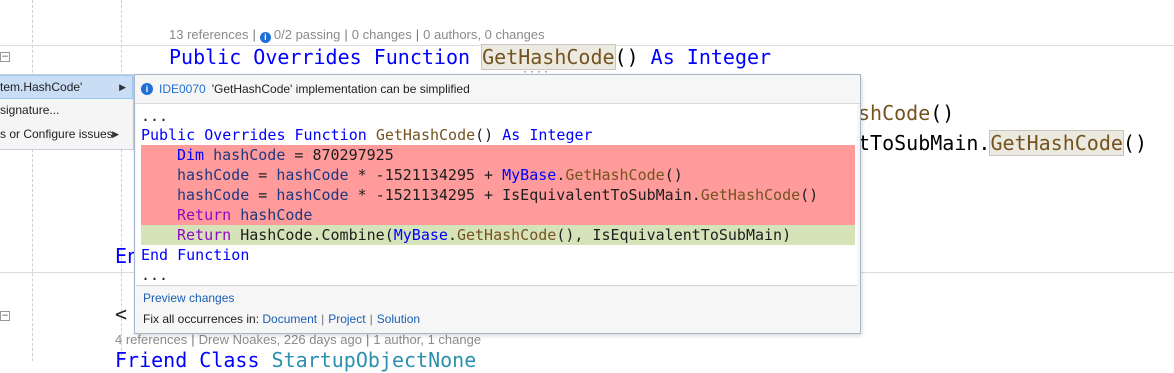 The height and width of the screenshot is (373, 1174). I want to click on fn-fragment-highlighted: GetHashCode, so click(1056, 143).